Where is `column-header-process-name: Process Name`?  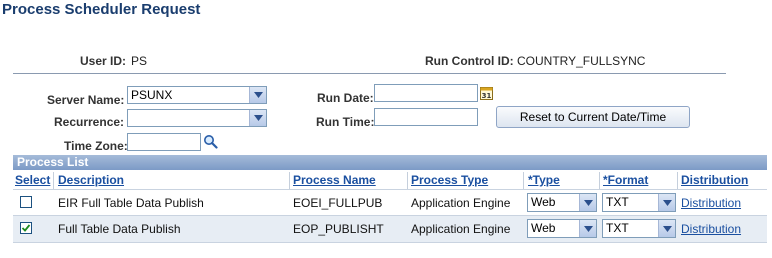
column-header-process-name: Process Name is located at coordinates (334, 180).